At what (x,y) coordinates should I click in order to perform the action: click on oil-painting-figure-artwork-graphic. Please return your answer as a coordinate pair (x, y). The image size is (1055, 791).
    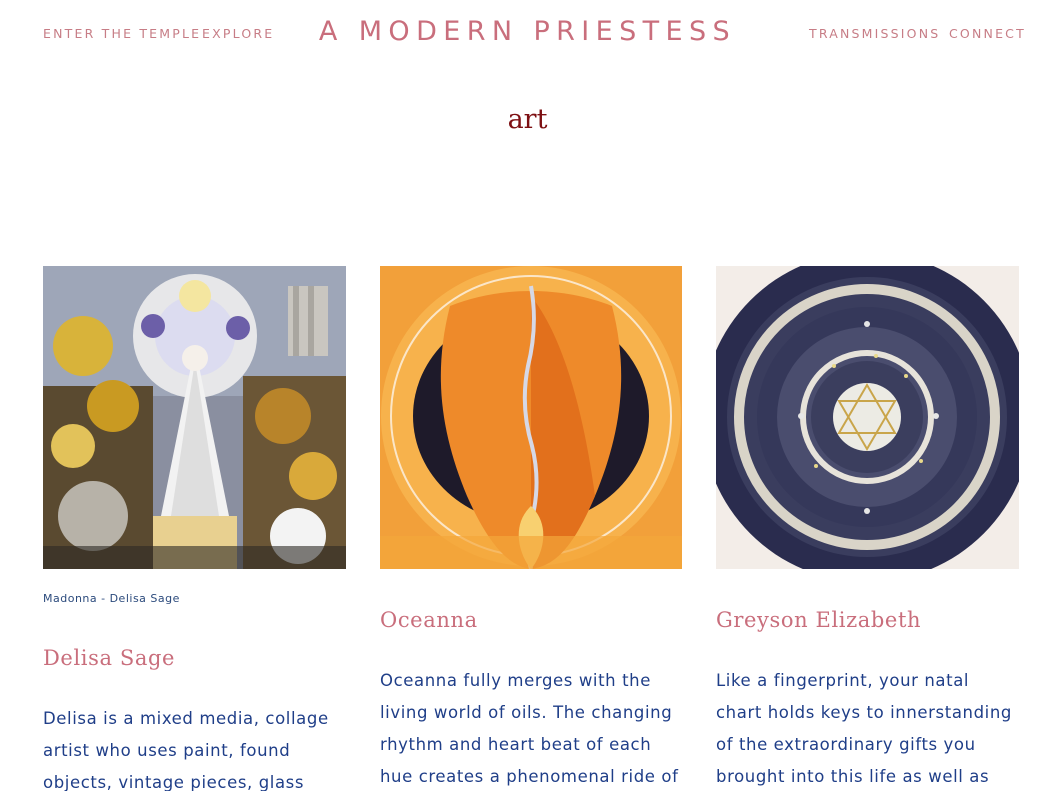
    Looking at the image, I should click on (531, 417).